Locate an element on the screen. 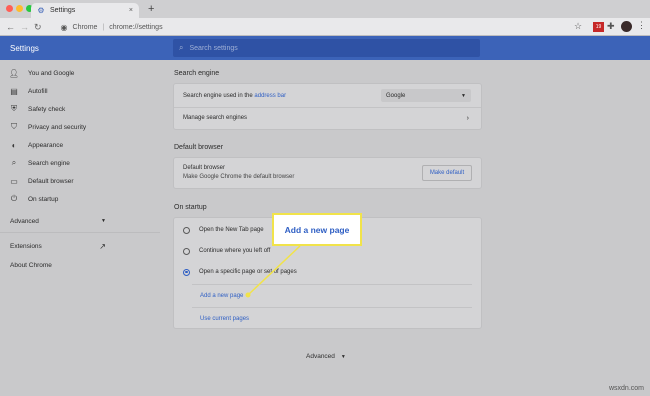 Image resolution: width=650 pixels, height=396 pixels. shield-check-icon: ⛨ is located at coordinates (14, 108).